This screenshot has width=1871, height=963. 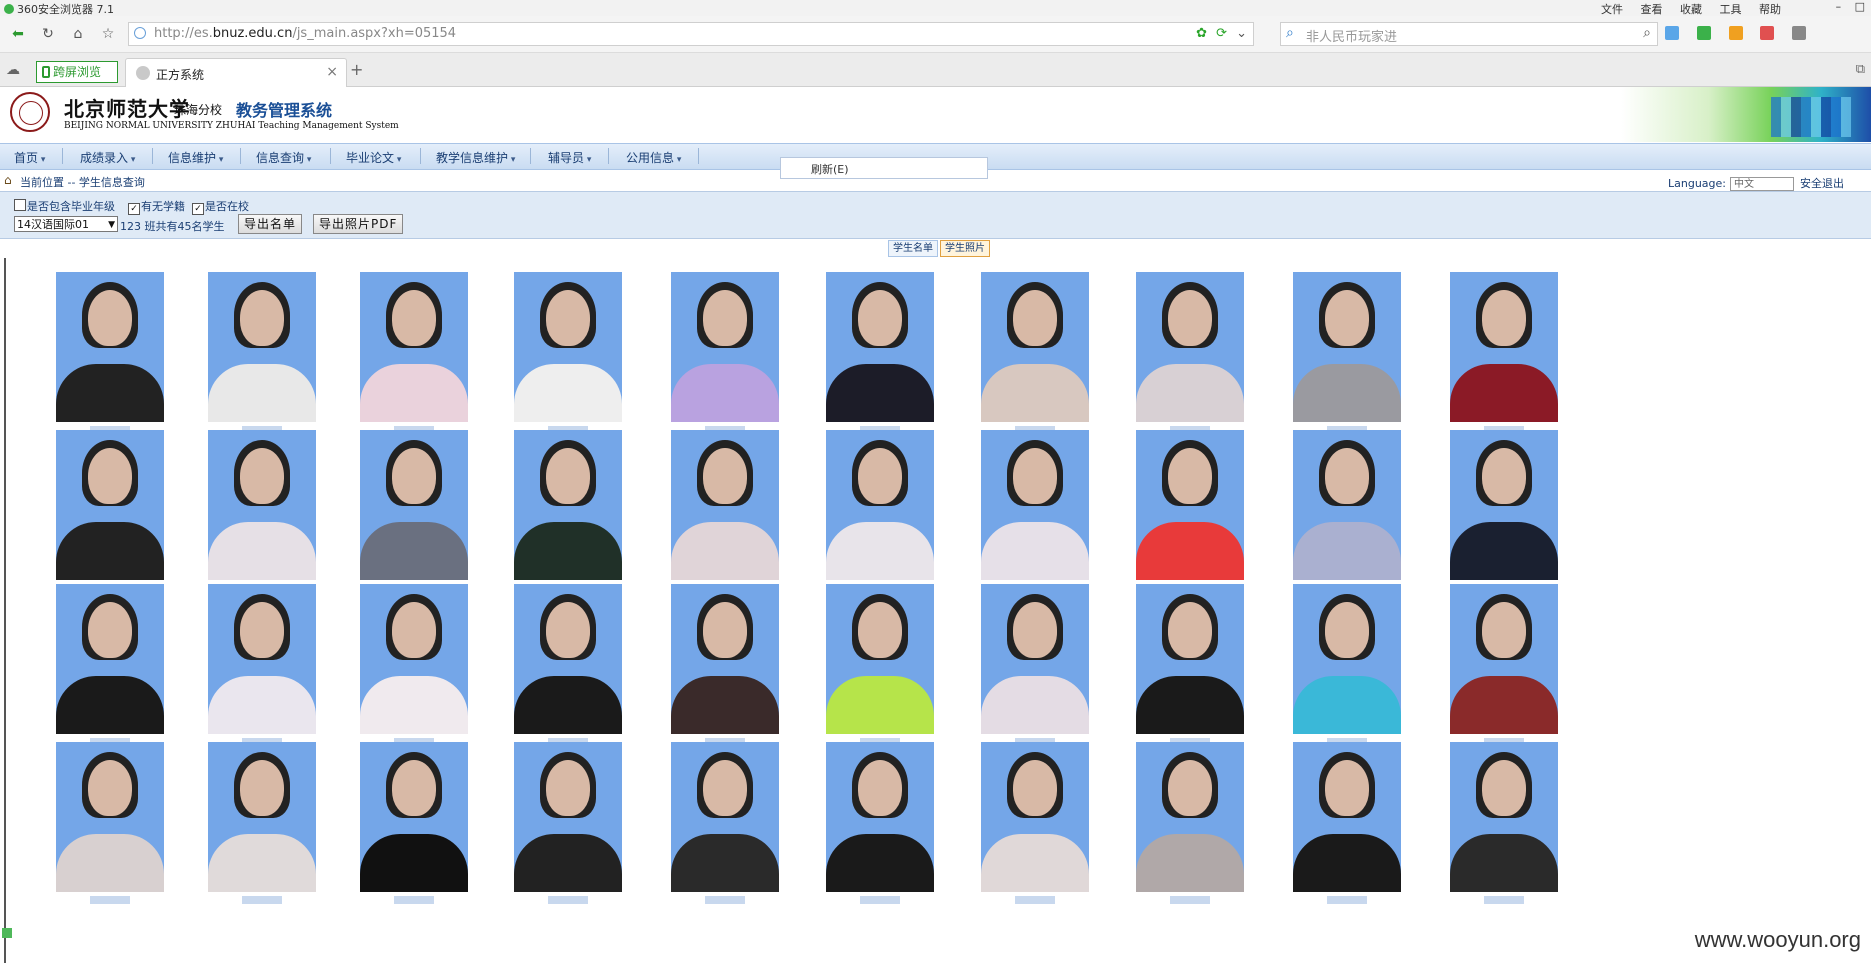 I want to click on menu-info-maintain: 信息维护, so click(x=195, y=157).